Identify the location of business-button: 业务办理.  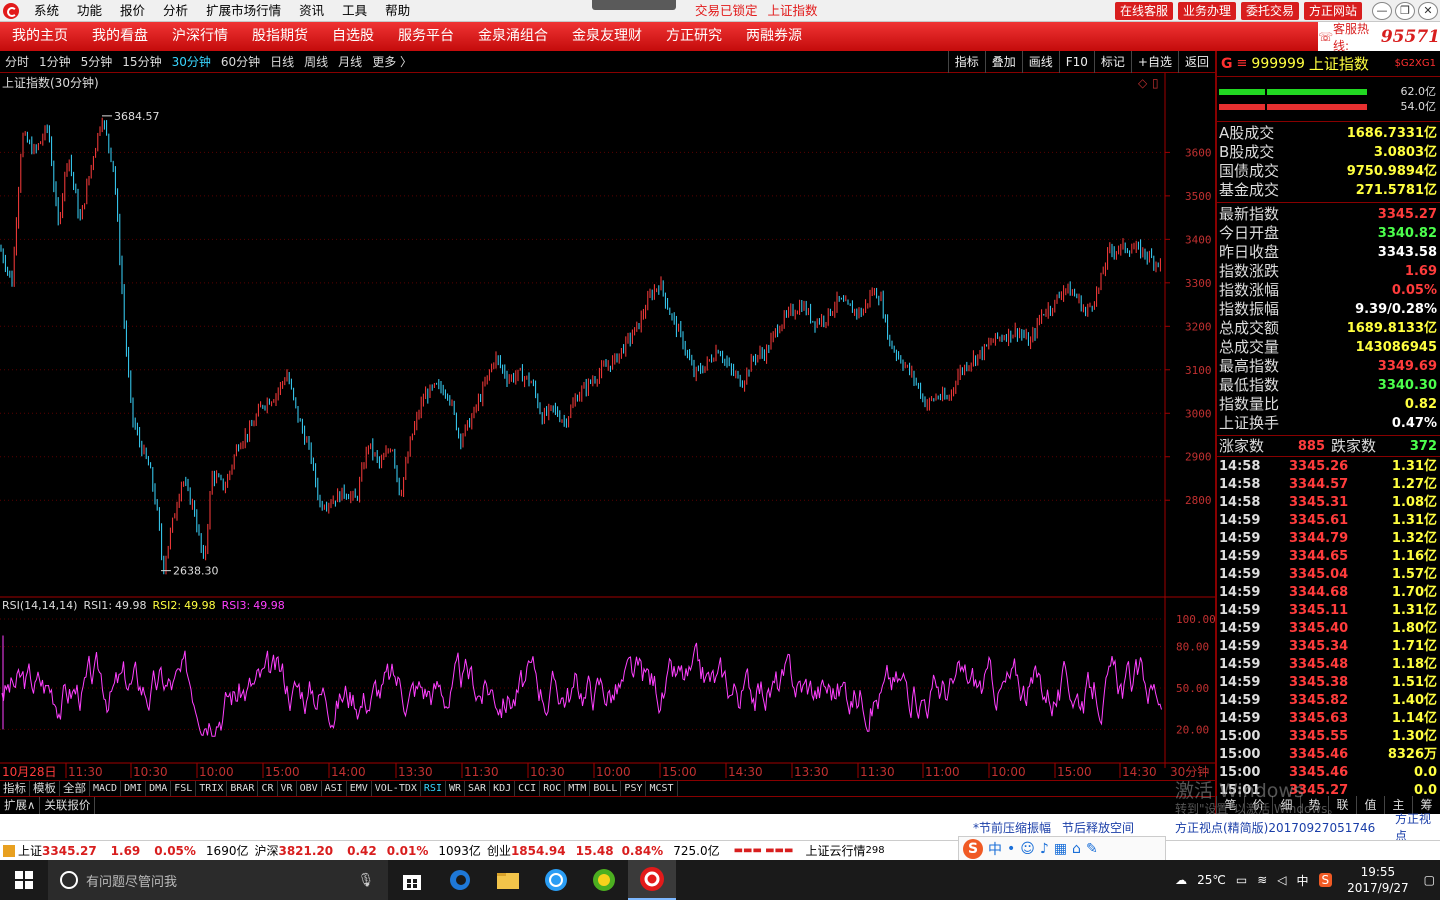
(1206, 11).